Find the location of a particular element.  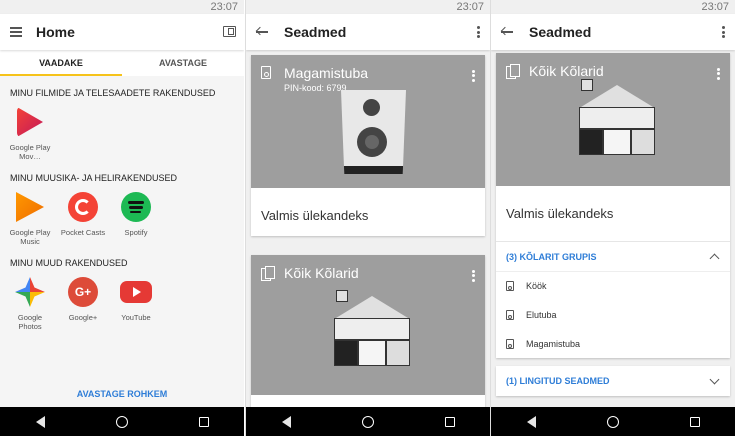

app-label: Pocket Casts is located at coordinates (83, 232).